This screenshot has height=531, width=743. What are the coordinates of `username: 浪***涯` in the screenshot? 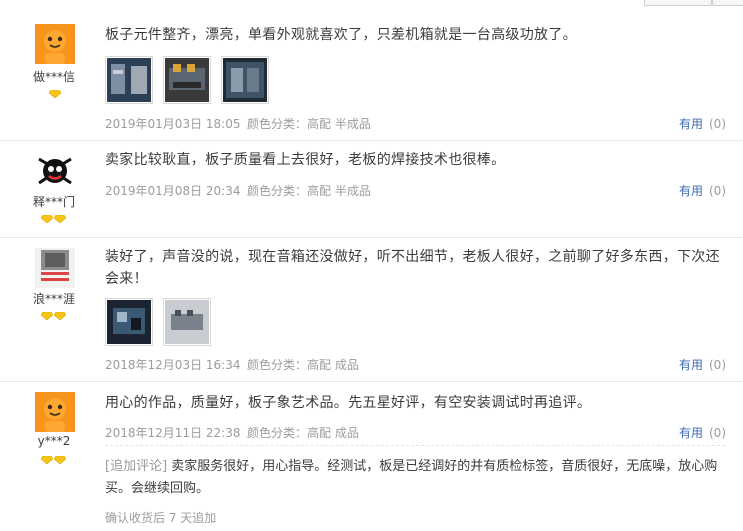 It's located at (53, 299).